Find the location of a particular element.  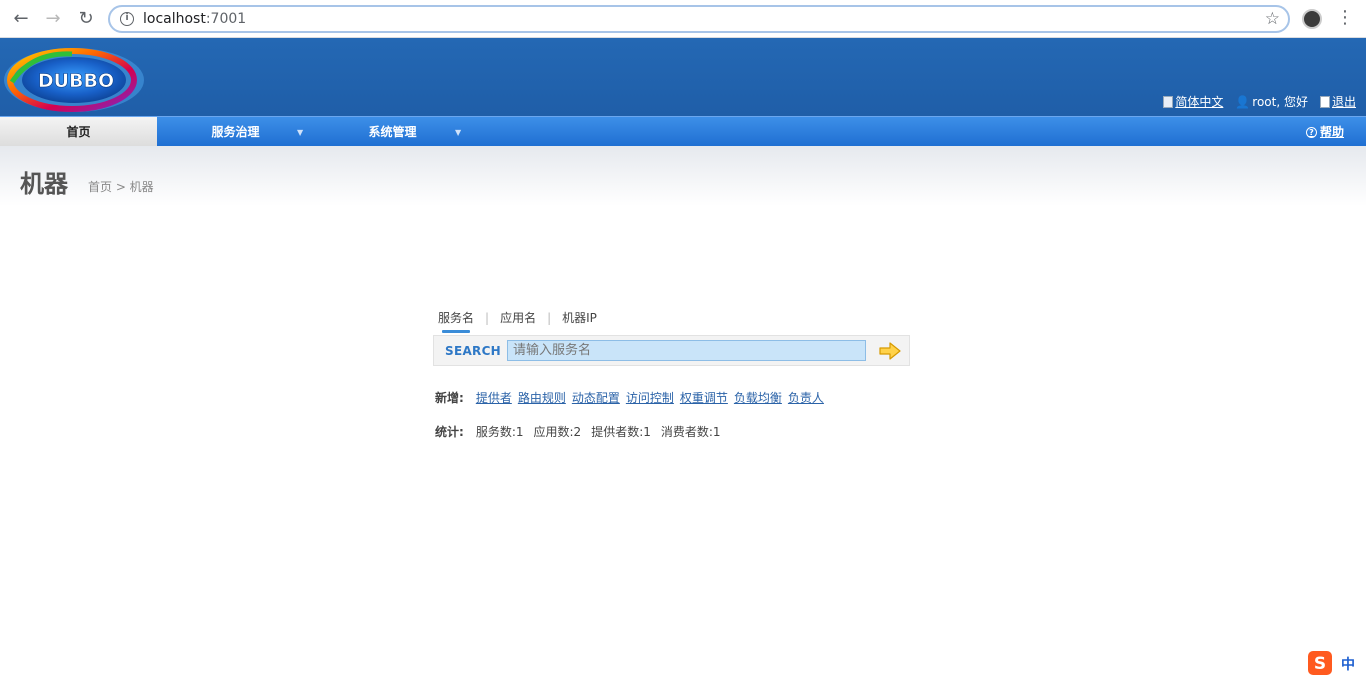

search-arrow-icon is located at coordinates (890, 351).